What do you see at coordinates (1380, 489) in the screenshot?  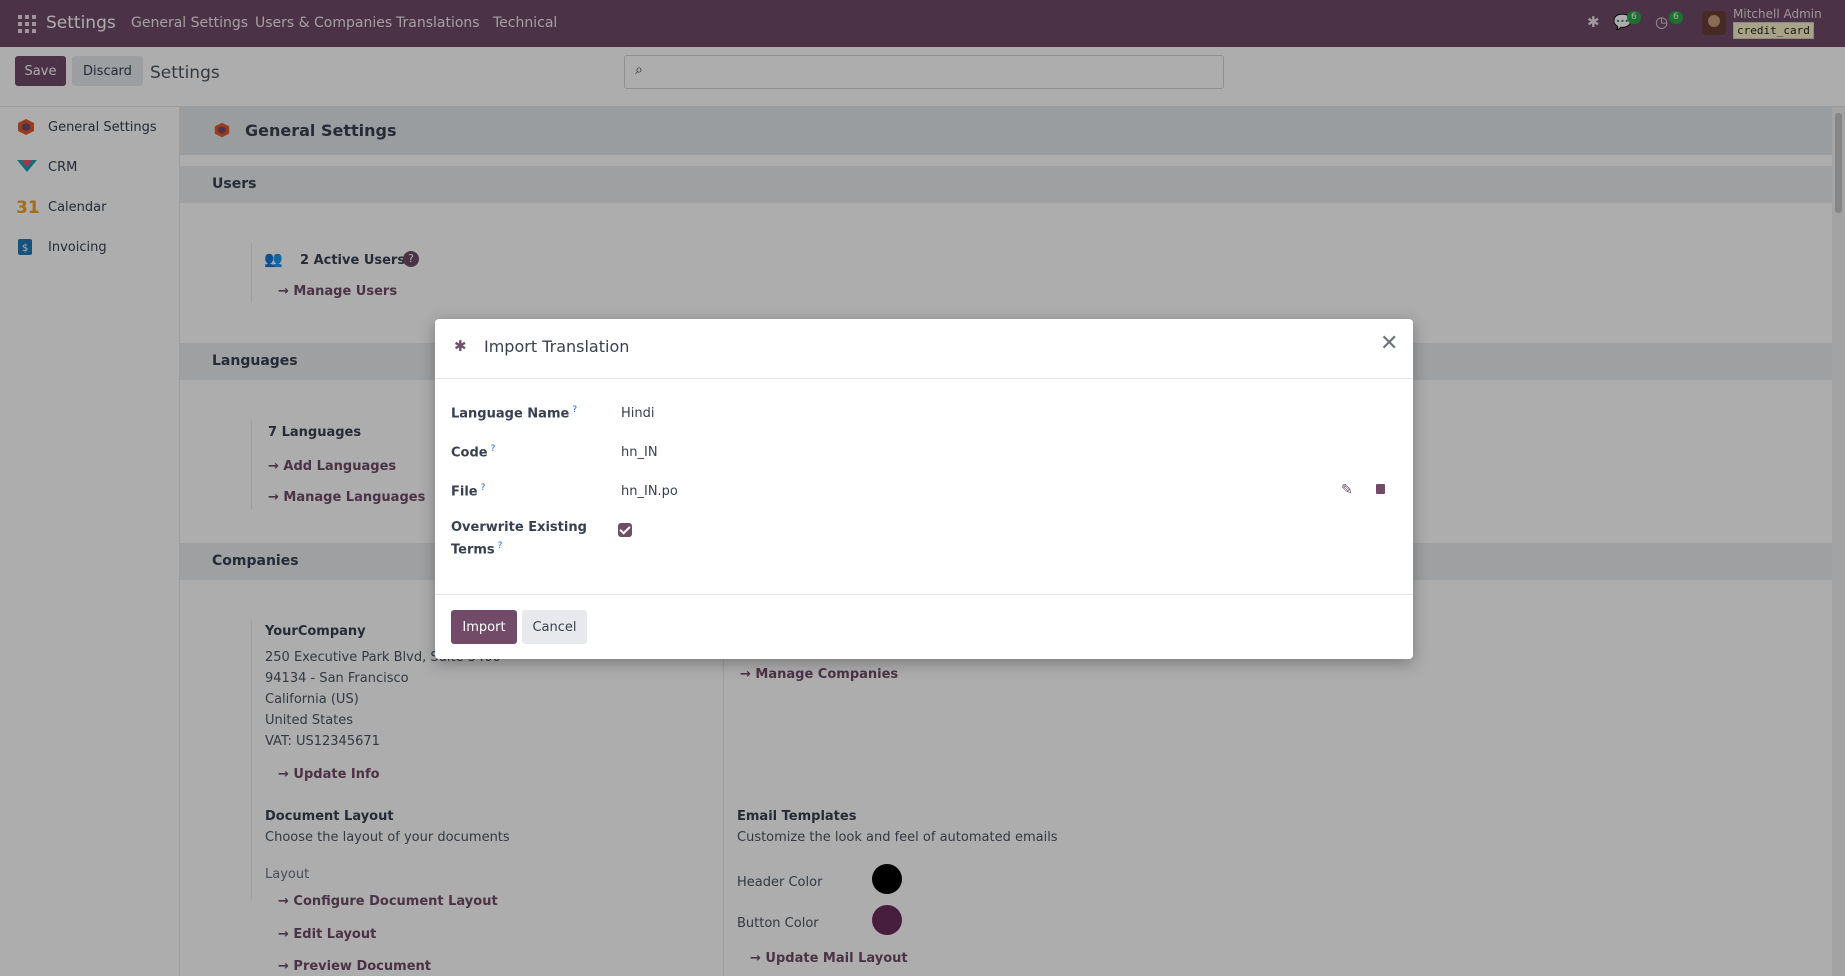 I see `delete-trash-icon` at bounding box center [1380, 489].